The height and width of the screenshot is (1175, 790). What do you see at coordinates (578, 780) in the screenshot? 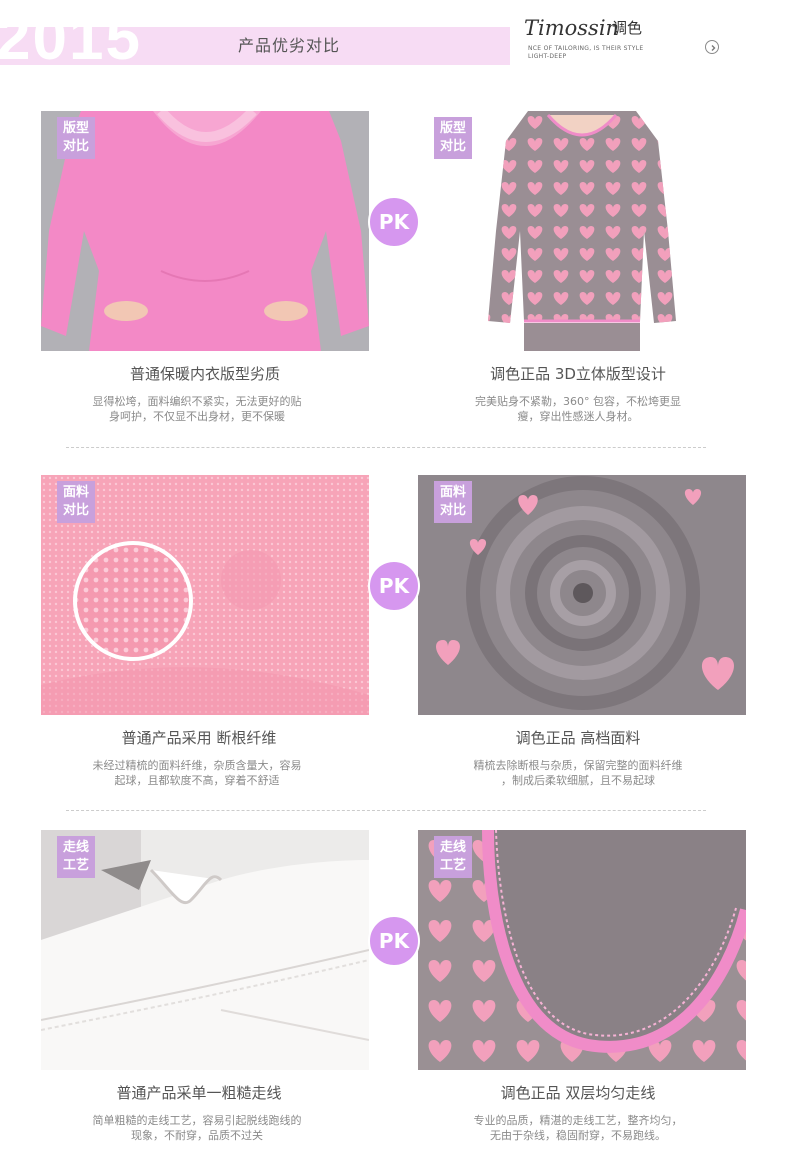
I see `desc-line-2: ，制成后柔软细腻，且不易起球` at bounding box center [578, 780].